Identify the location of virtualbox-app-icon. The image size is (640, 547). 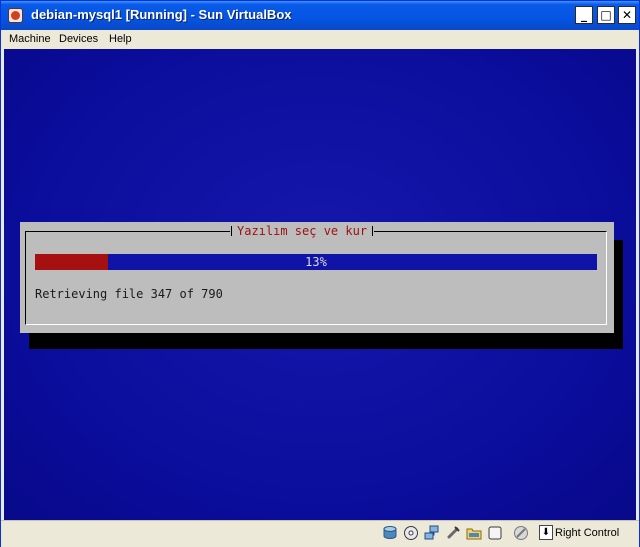
(15, 15).